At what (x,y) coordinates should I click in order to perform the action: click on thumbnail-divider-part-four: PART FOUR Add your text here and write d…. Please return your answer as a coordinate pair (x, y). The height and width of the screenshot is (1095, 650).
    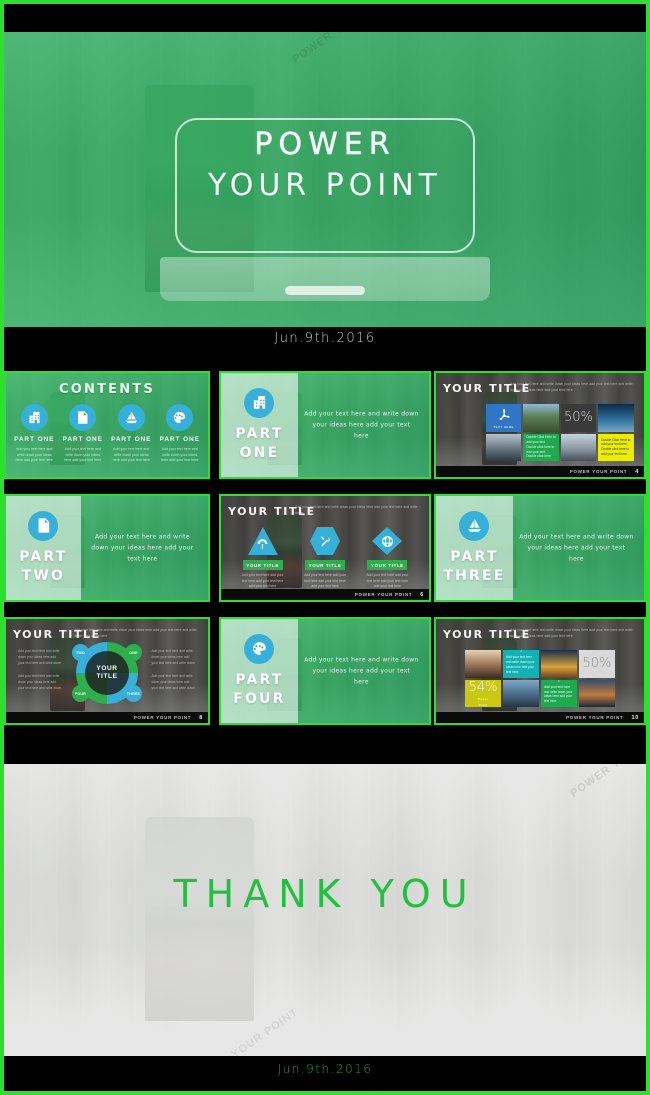
    Looking at the image, I should click on (325, 671).